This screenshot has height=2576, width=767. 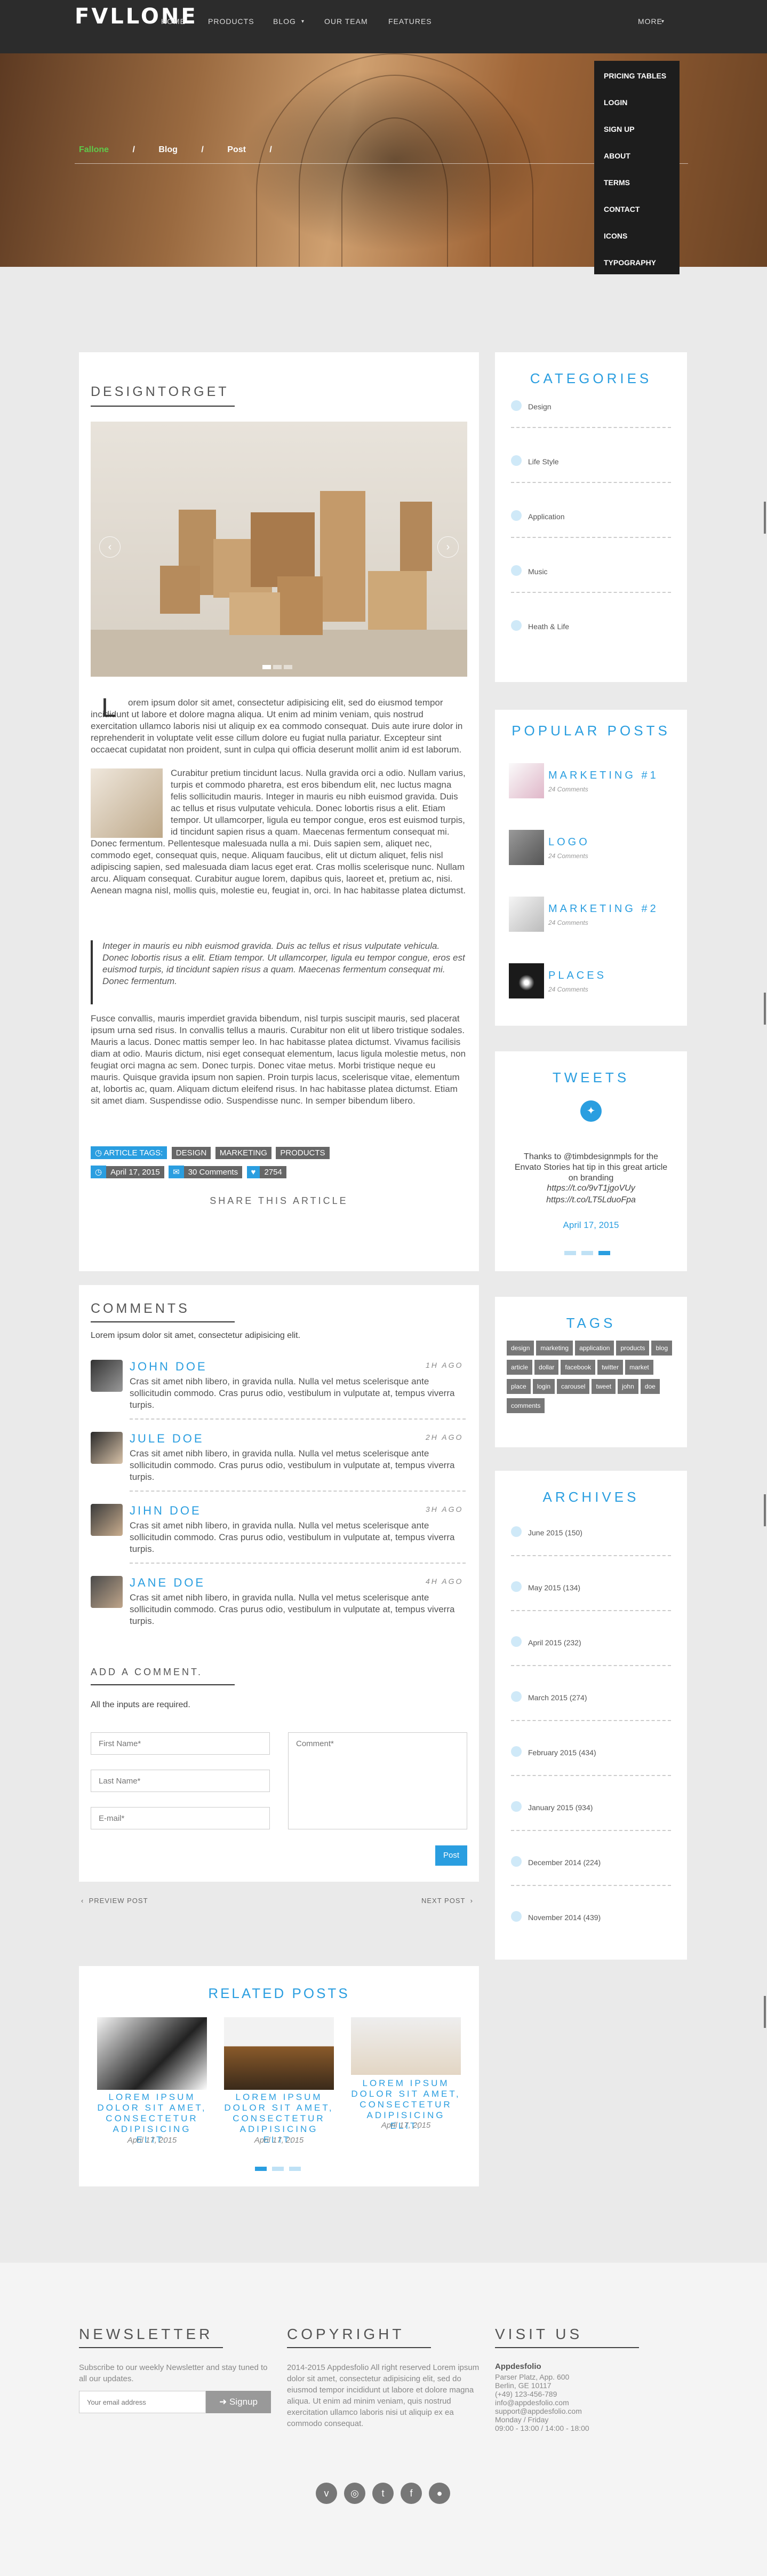 I want to click on tweet-link: https://t.co/9vT1jgoVUy, so click(x=591, y=1188).